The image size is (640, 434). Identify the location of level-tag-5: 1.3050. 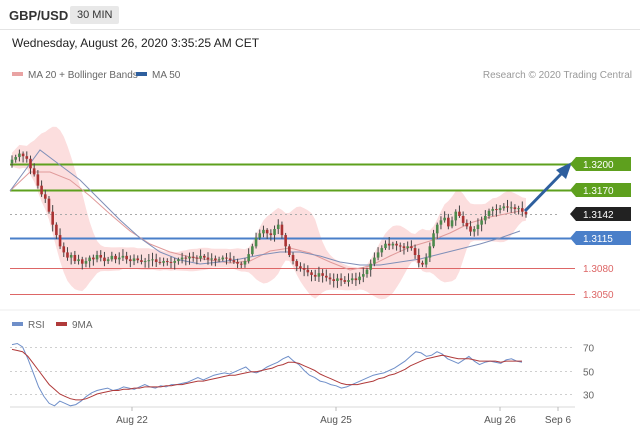
(598, 295).